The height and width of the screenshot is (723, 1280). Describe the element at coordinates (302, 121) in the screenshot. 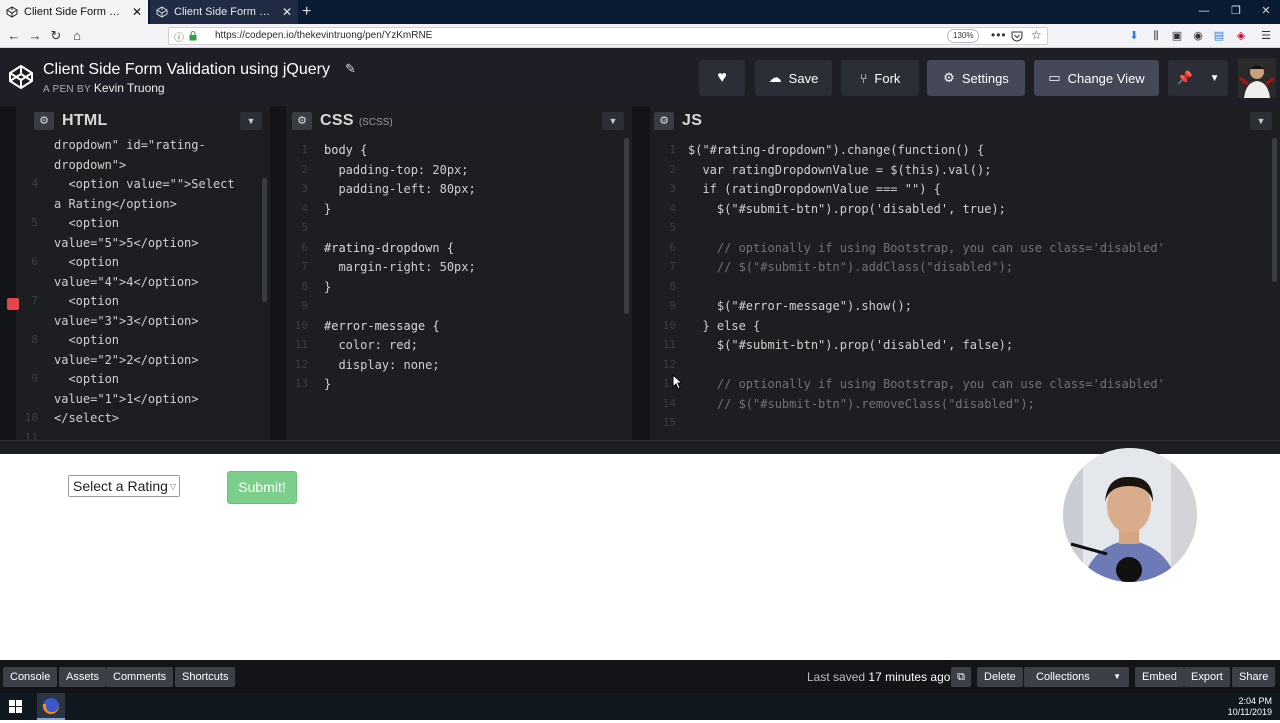

I see `css-settings-gear-icon: ⚙` at that location.